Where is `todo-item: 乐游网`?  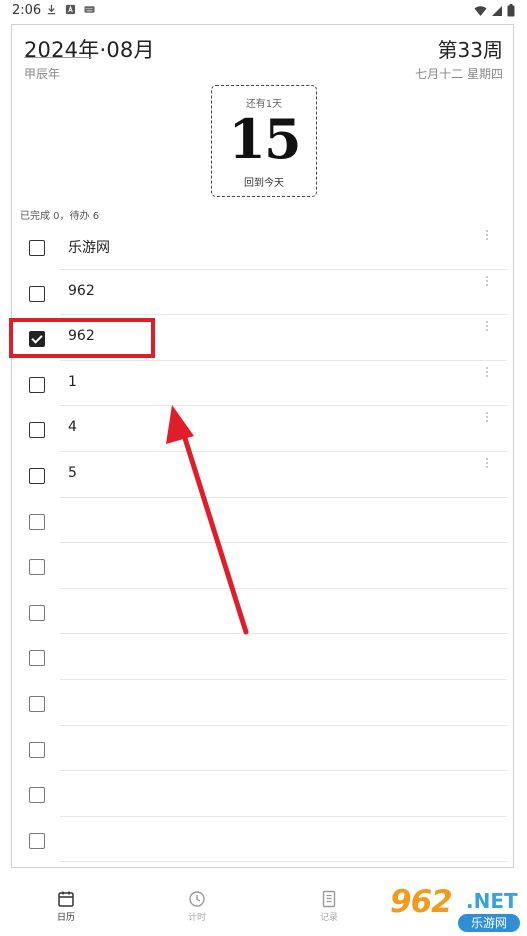
todo-item: 乐游网 is located at coordinates (263, 247).